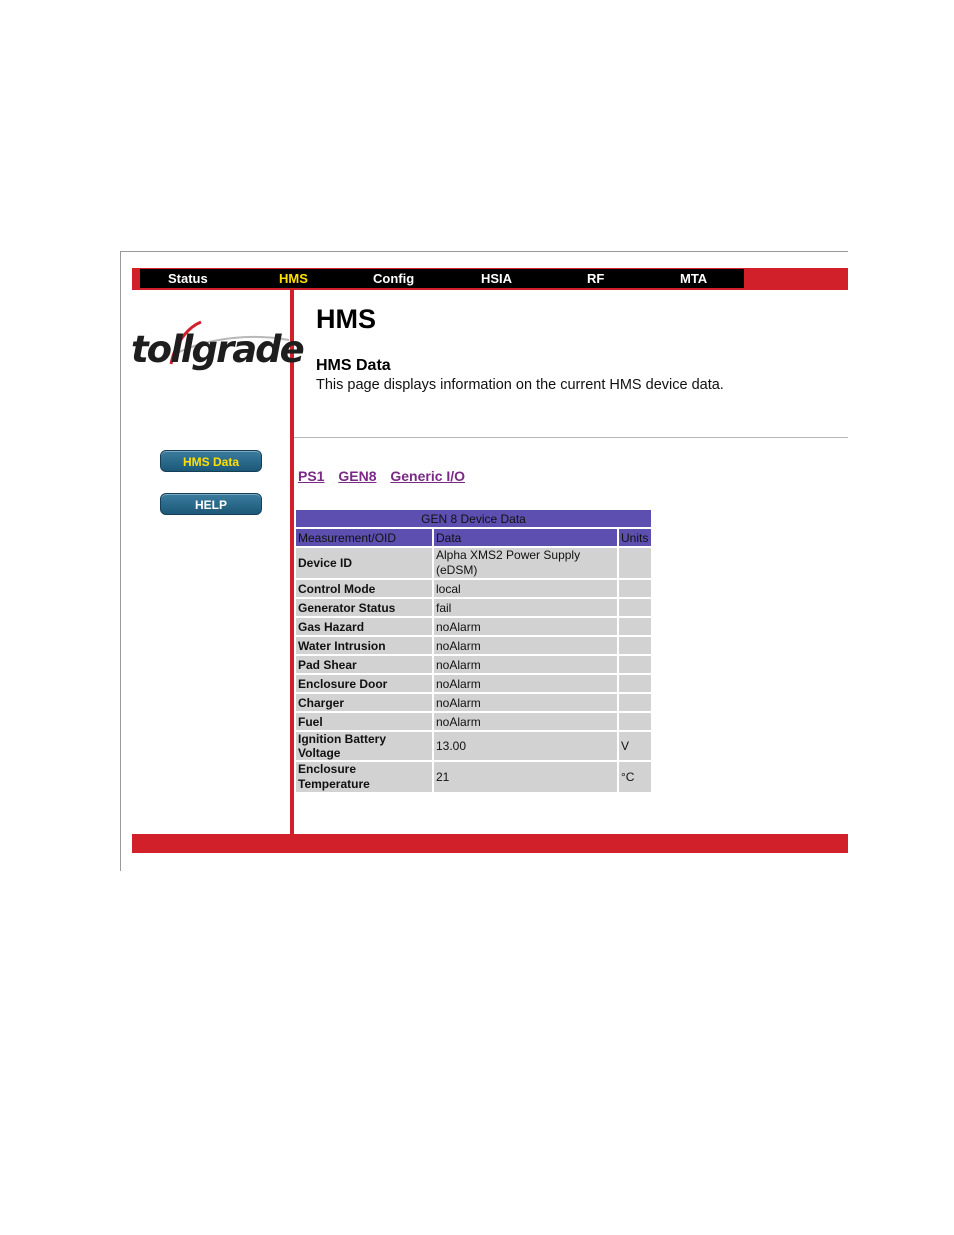 Image resolution: width=954 pixels, height=1235 pixels. I want to click on column-header-units: Units, so click(635, 538).